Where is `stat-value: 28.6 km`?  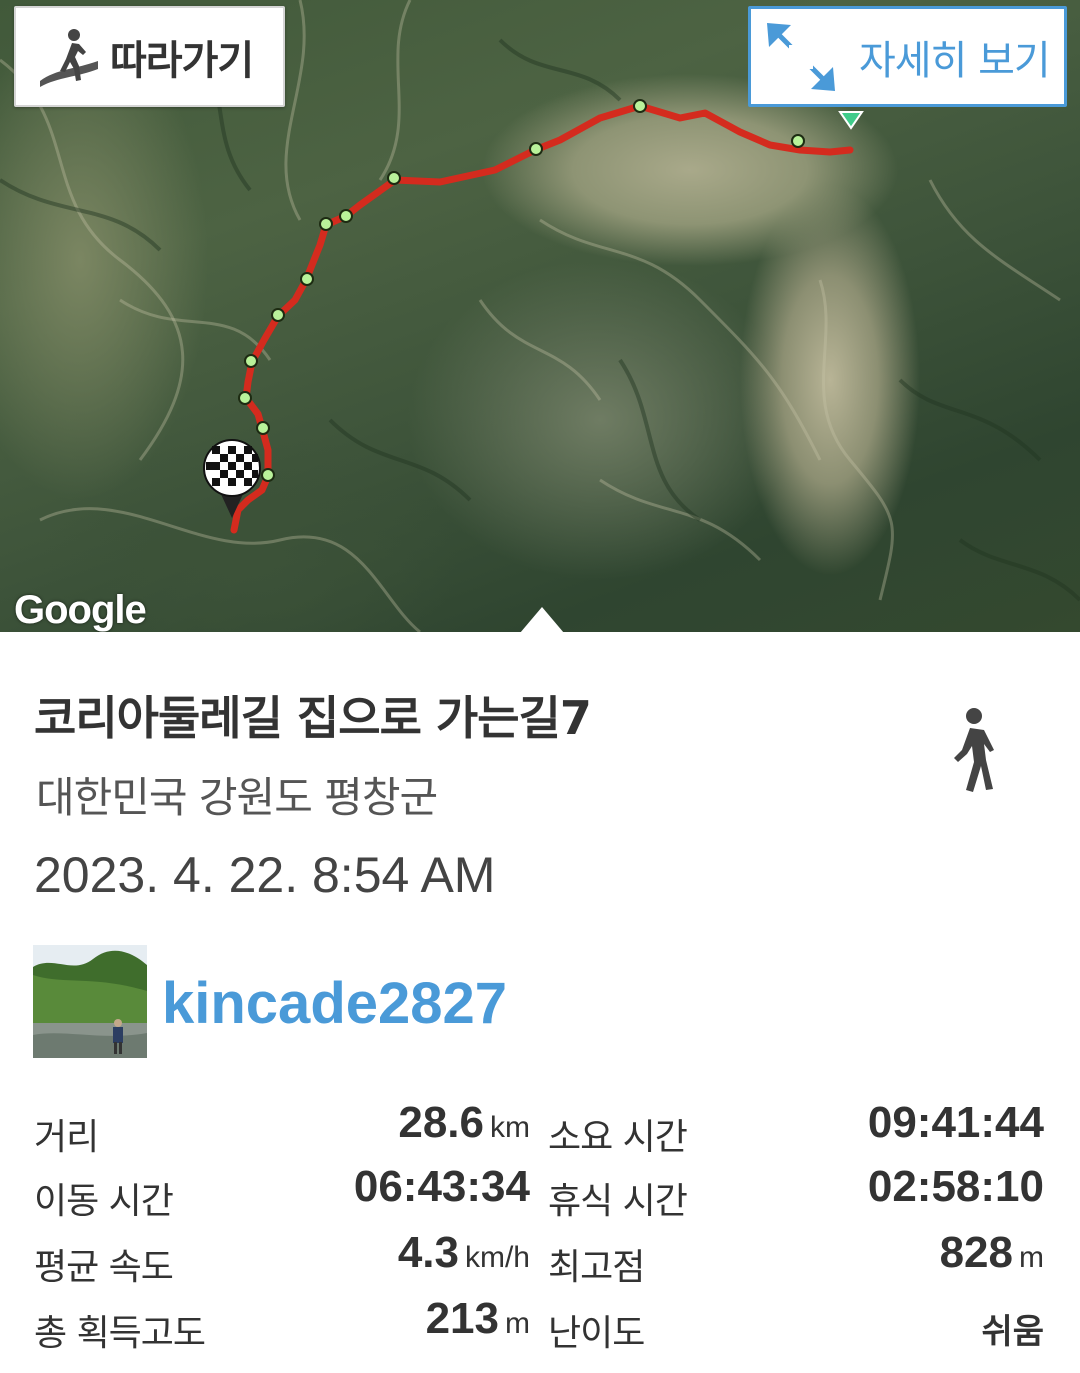
stat-value: 28.6 km is located at coordinates (464, 1122).